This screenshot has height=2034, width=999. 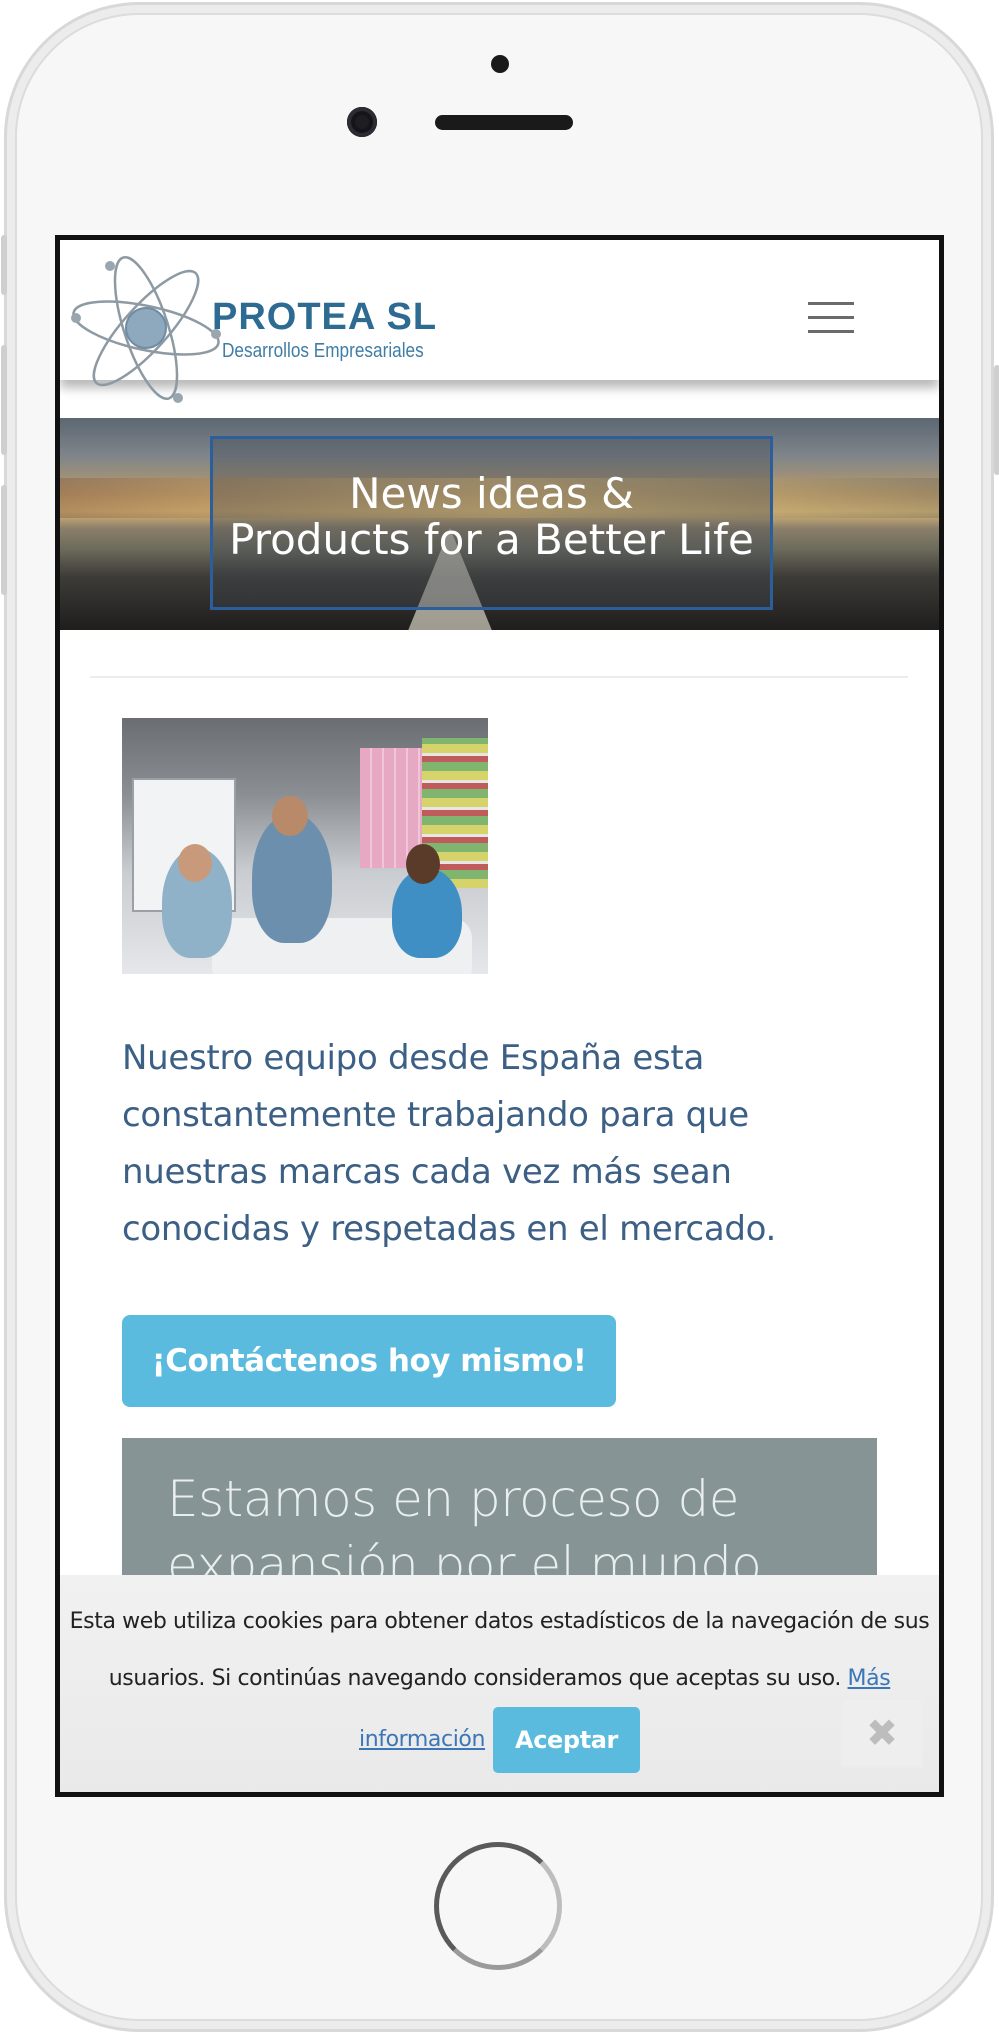 I want to click on banner-line-2: Products for a Better Life, so click(x=491, y=539).